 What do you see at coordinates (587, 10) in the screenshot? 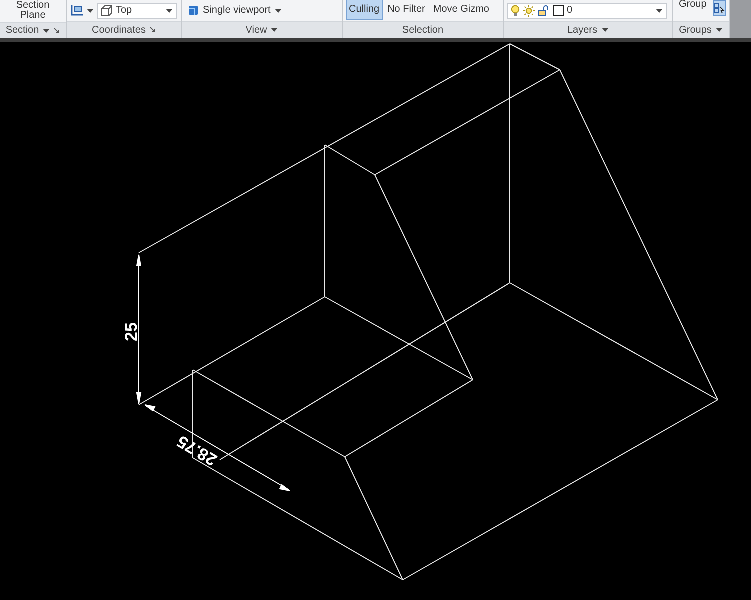
I see `layer-dropdown: 0` at bounding box center [587, 10].